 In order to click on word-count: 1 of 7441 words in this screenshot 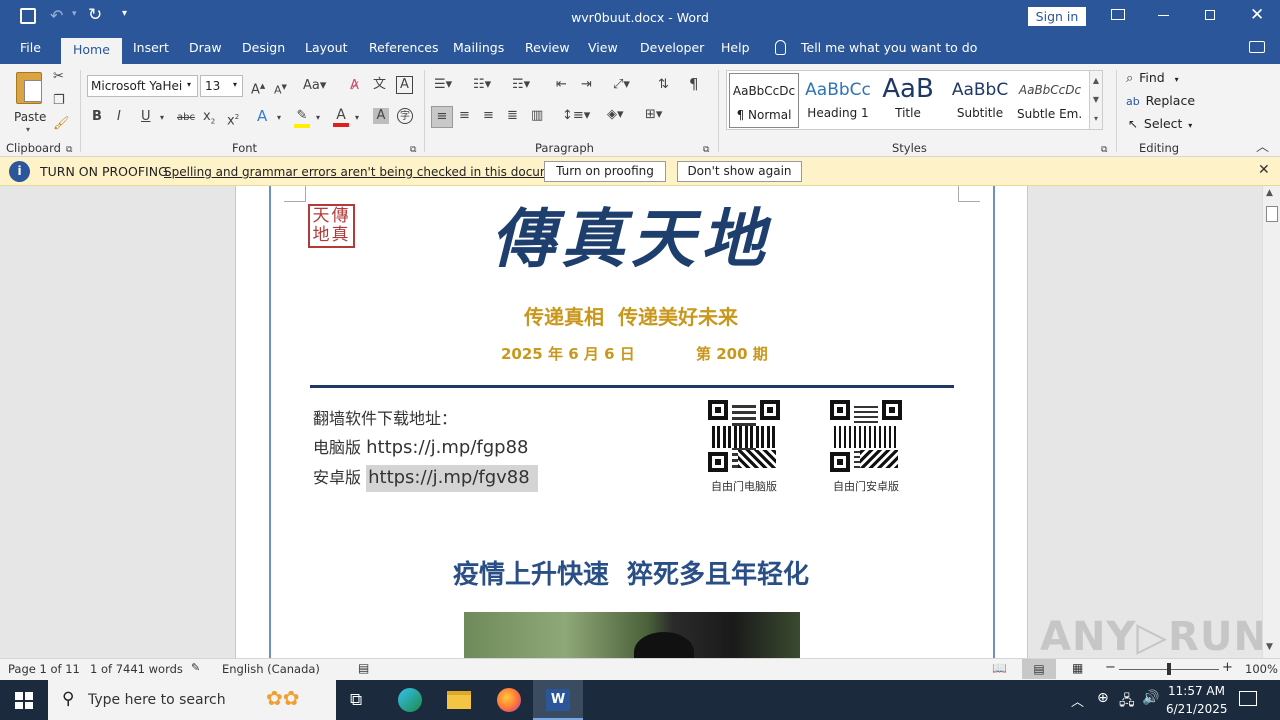, I will do `click(136, 669)`.